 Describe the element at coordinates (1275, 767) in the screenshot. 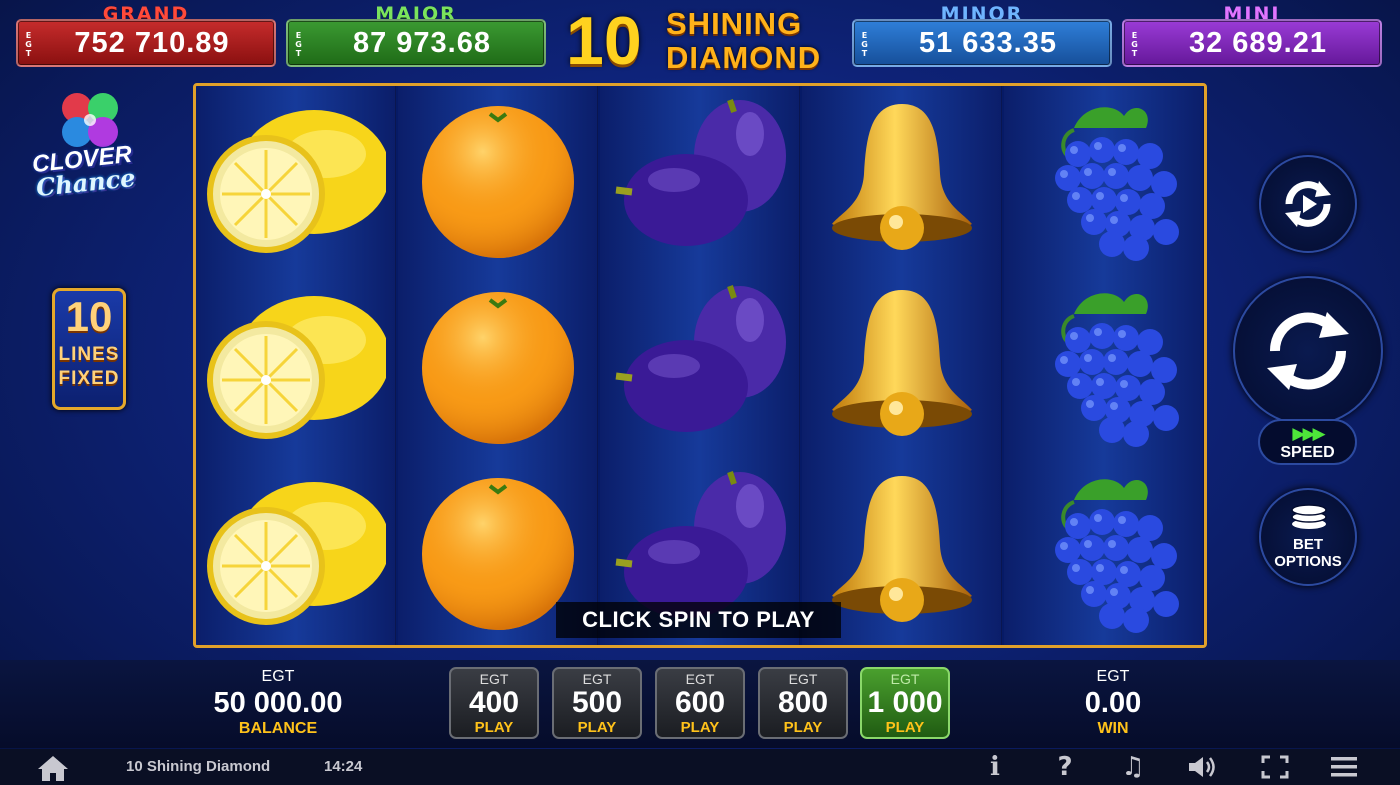

I see `fullscreen-icon` at that location.